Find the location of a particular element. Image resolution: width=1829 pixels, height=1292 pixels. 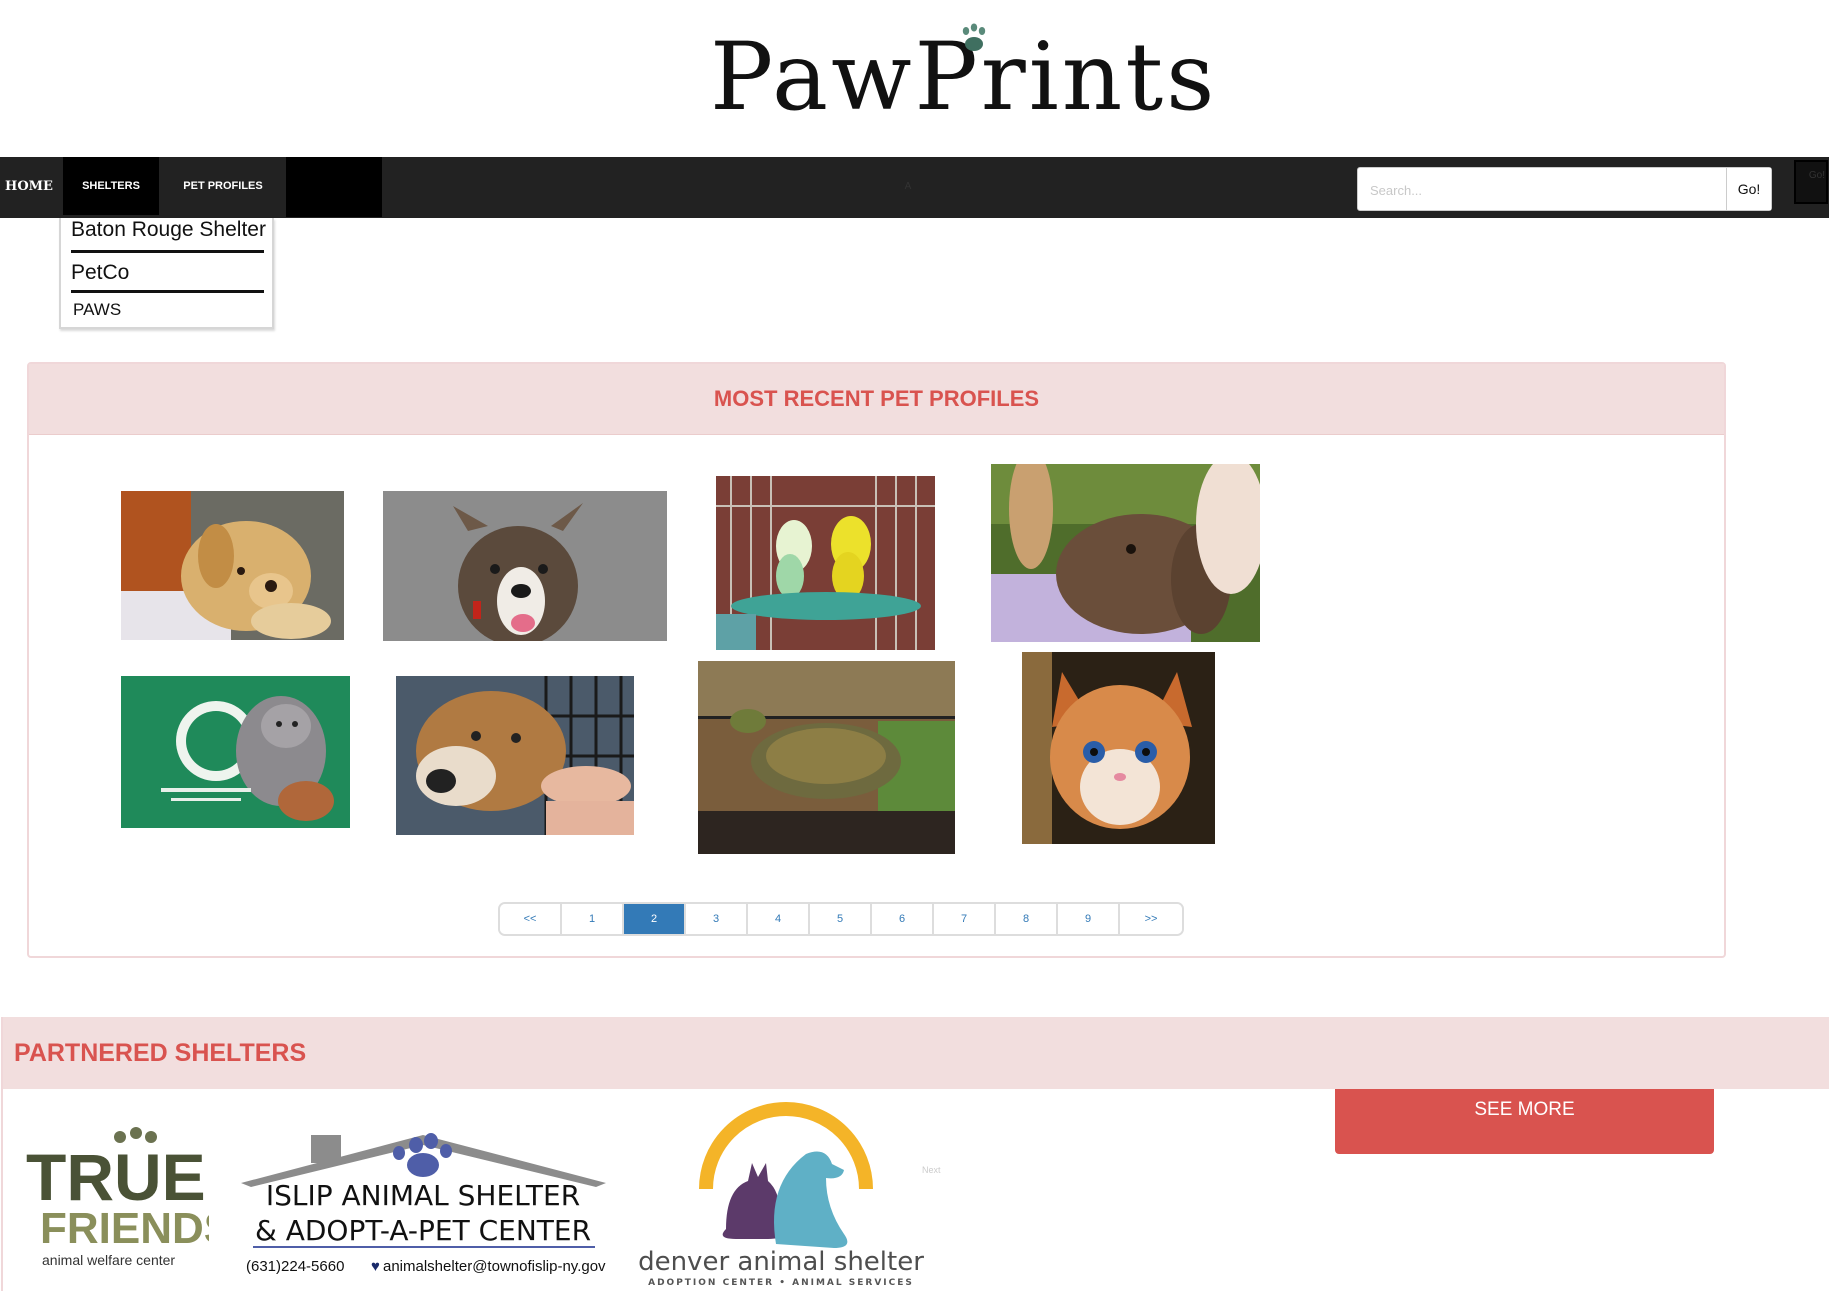

pet-photo-kitten-shirt is located at coordinates (235, 752).